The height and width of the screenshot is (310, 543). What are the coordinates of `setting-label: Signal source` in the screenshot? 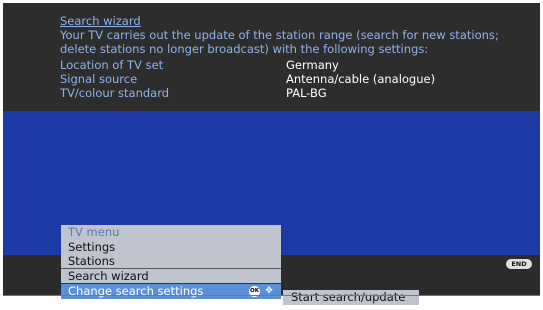 It's located at (99, 79).